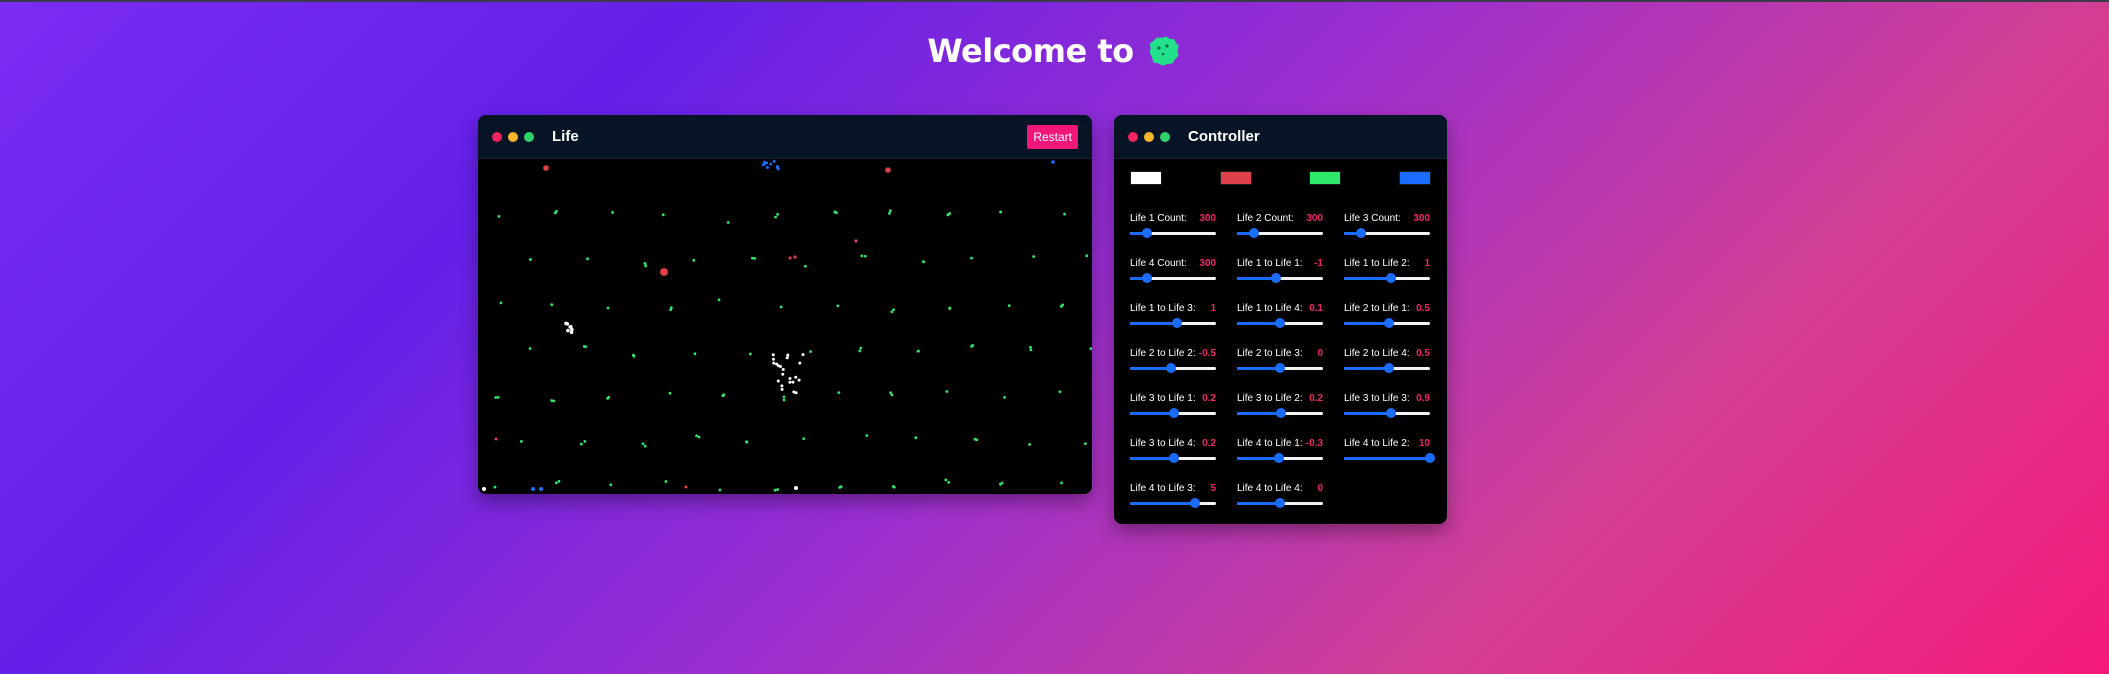  What do you see at coordinates (1387, 405) in the screenshot?
I see `control-item: Life 3 to Life 3: 0.9` at bounding box center [1387, 405].